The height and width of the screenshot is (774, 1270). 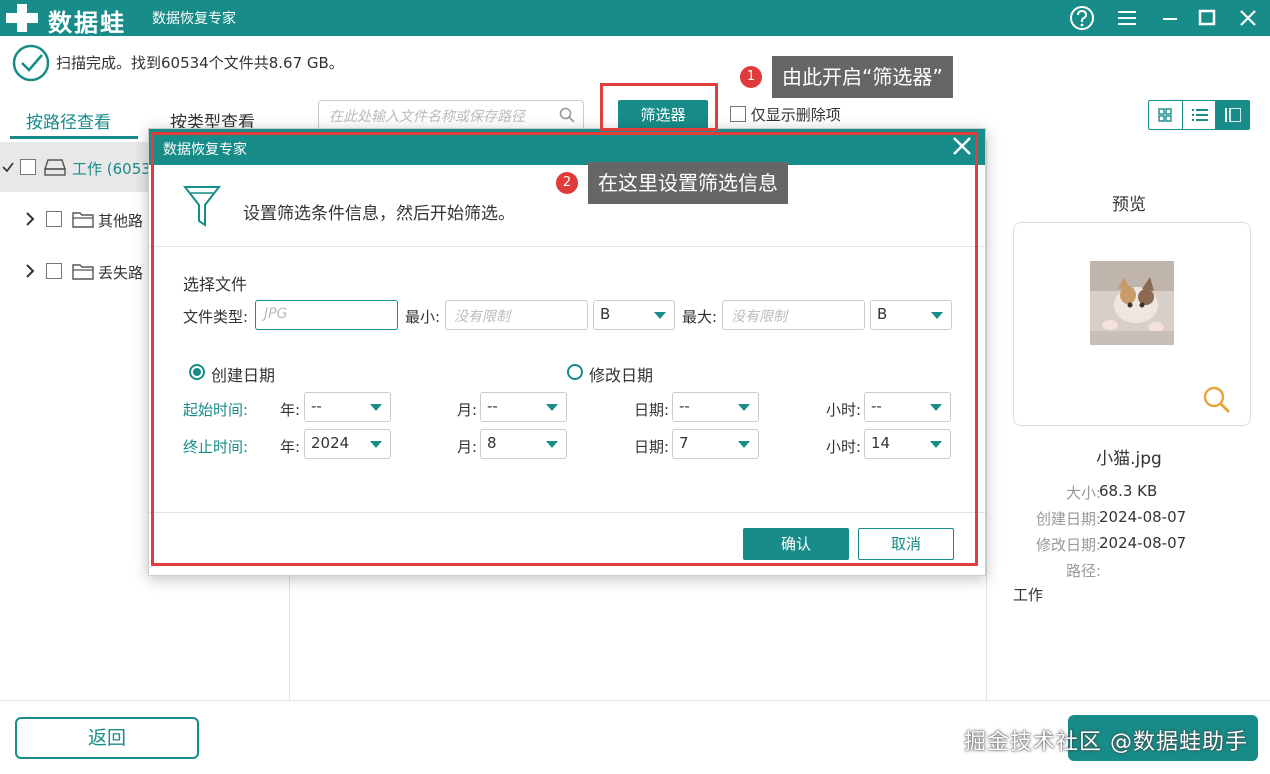 I want to click on check-mark-icon, so click(x=8, y=167).